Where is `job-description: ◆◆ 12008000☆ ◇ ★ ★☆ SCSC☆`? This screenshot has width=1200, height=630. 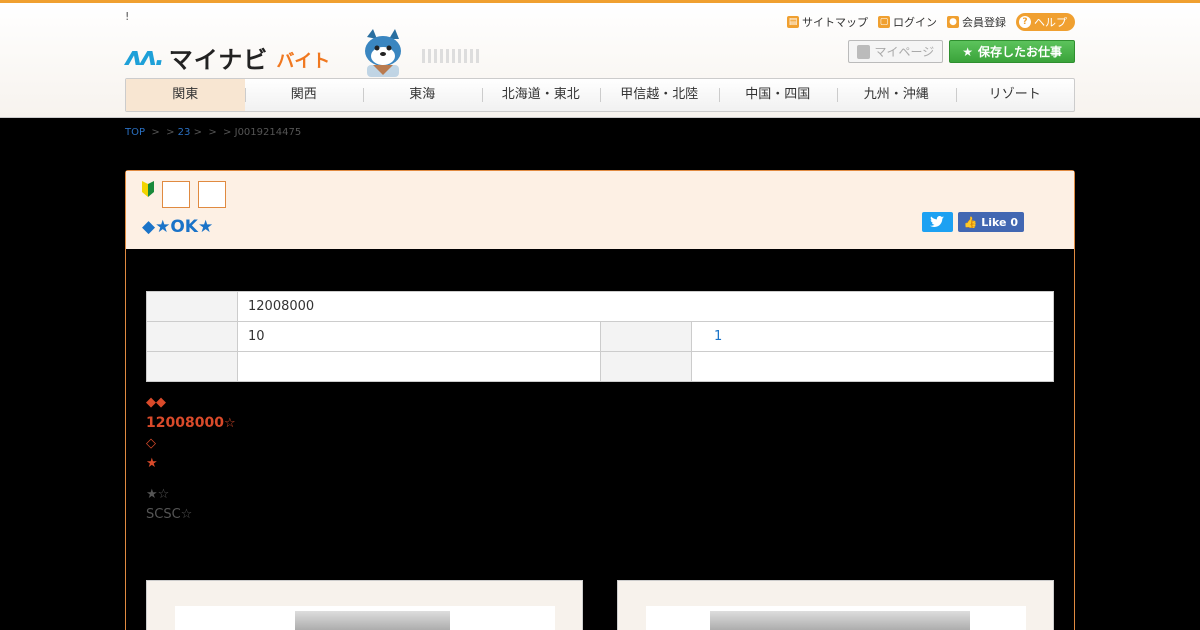
job-description: ◆◆ 12008000☆ ◇ ★ ★☆ SCSC☆ is located at coordinates (191, 459).